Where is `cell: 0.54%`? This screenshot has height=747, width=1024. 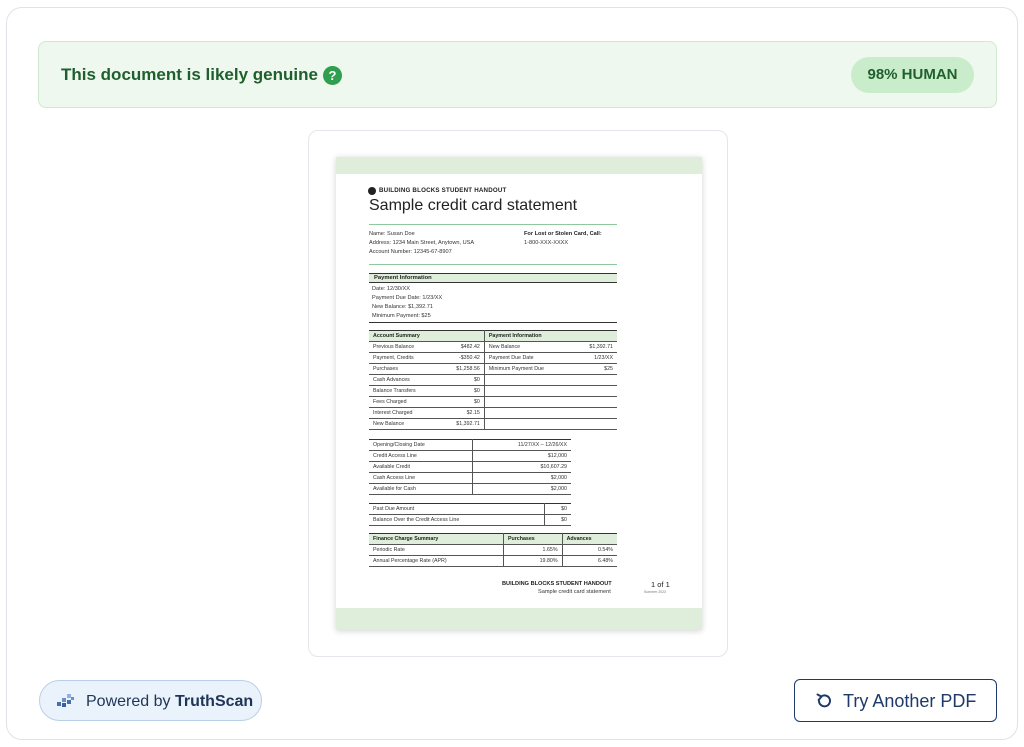
cell: 0.54% is located at coordinates (589, 550).